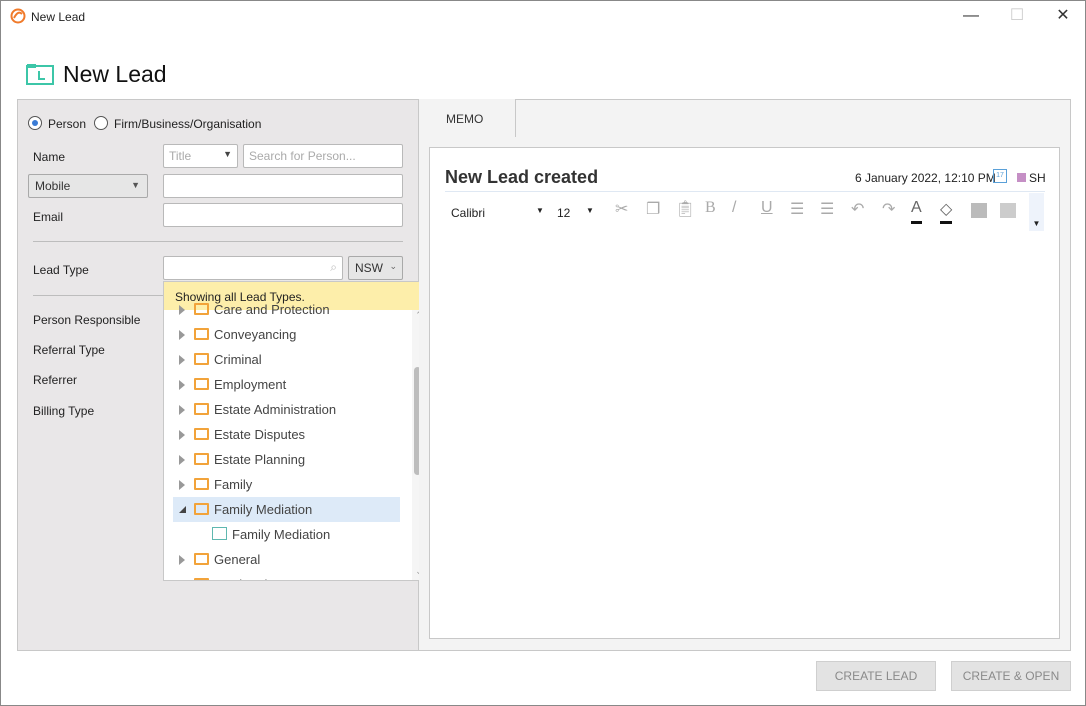  Describe the element at coordinates (971, 17) in the screenshot. I see `minimize-button: —` at that location.